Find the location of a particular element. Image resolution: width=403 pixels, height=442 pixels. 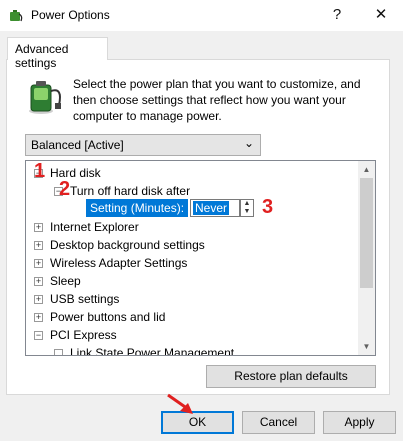

cancel-button: Cancel is located at coordinates (278, 422).